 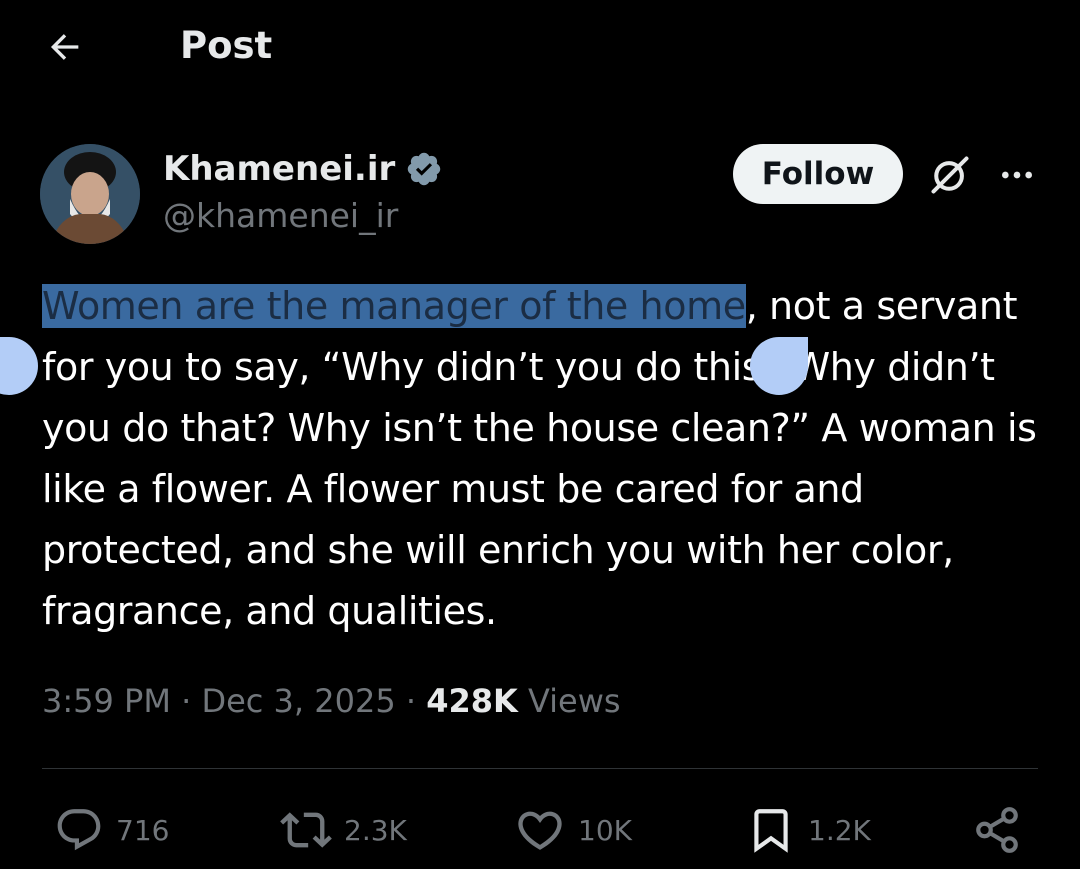 I want to click on like-button: 10K, so click(x=573, y=830).